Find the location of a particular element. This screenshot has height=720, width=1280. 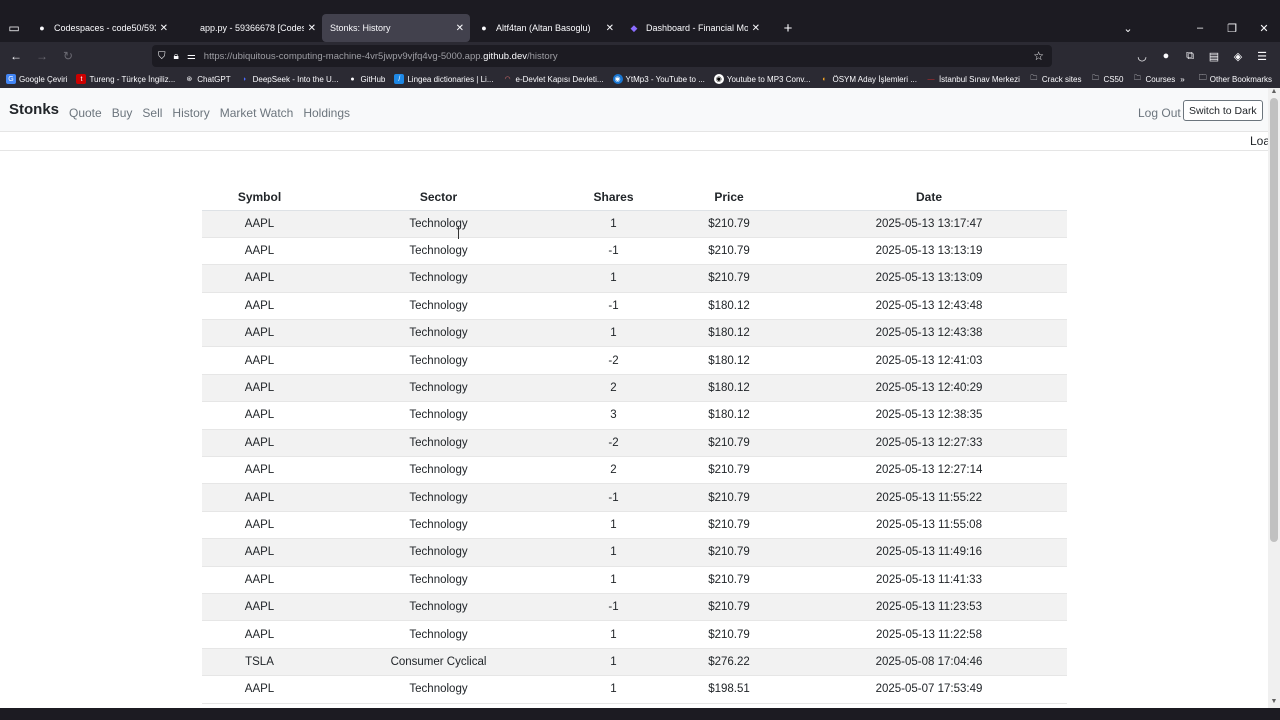

bookmark-item: G Google Çeviri is located at coordinates (36, 79).